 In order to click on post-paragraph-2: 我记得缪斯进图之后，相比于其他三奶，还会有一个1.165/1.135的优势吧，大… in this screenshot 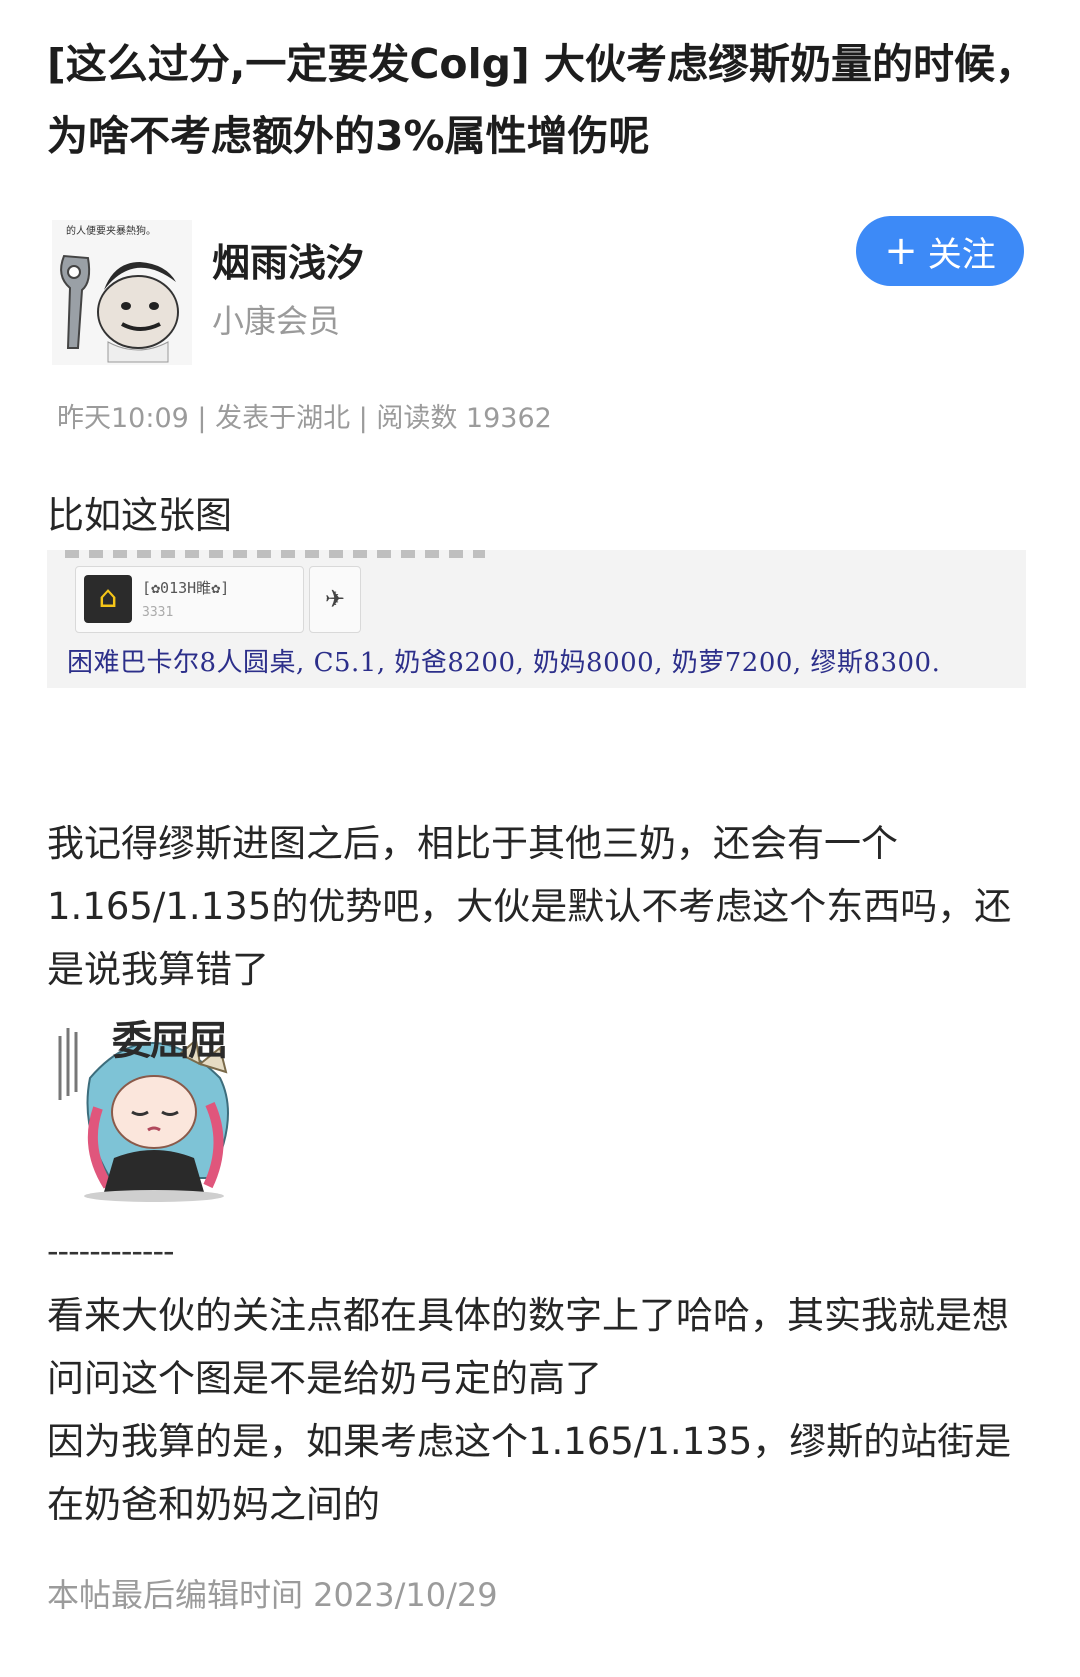, I will do `click(529, 906)`.